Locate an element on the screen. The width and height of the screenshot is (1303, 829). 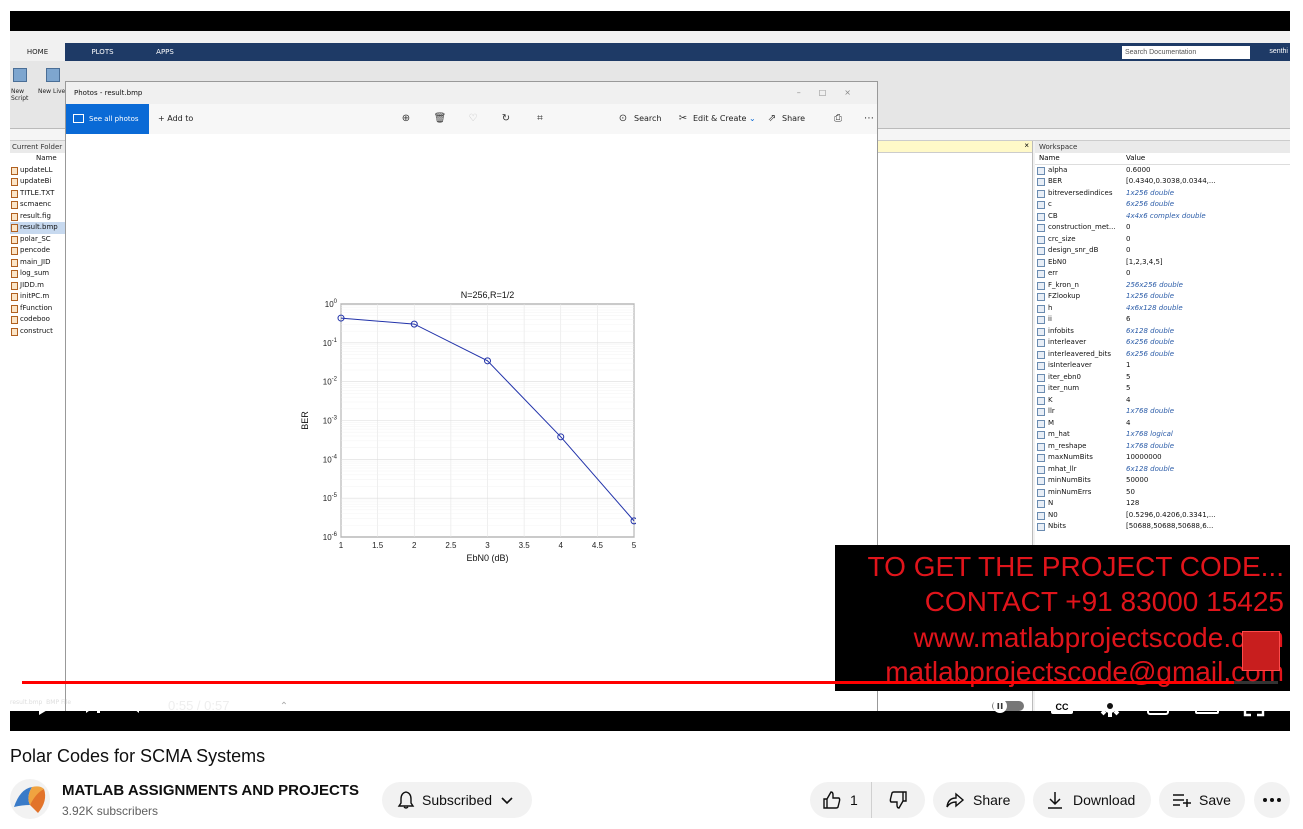
folder-item: log_sum is located at coordinates (39, 274).